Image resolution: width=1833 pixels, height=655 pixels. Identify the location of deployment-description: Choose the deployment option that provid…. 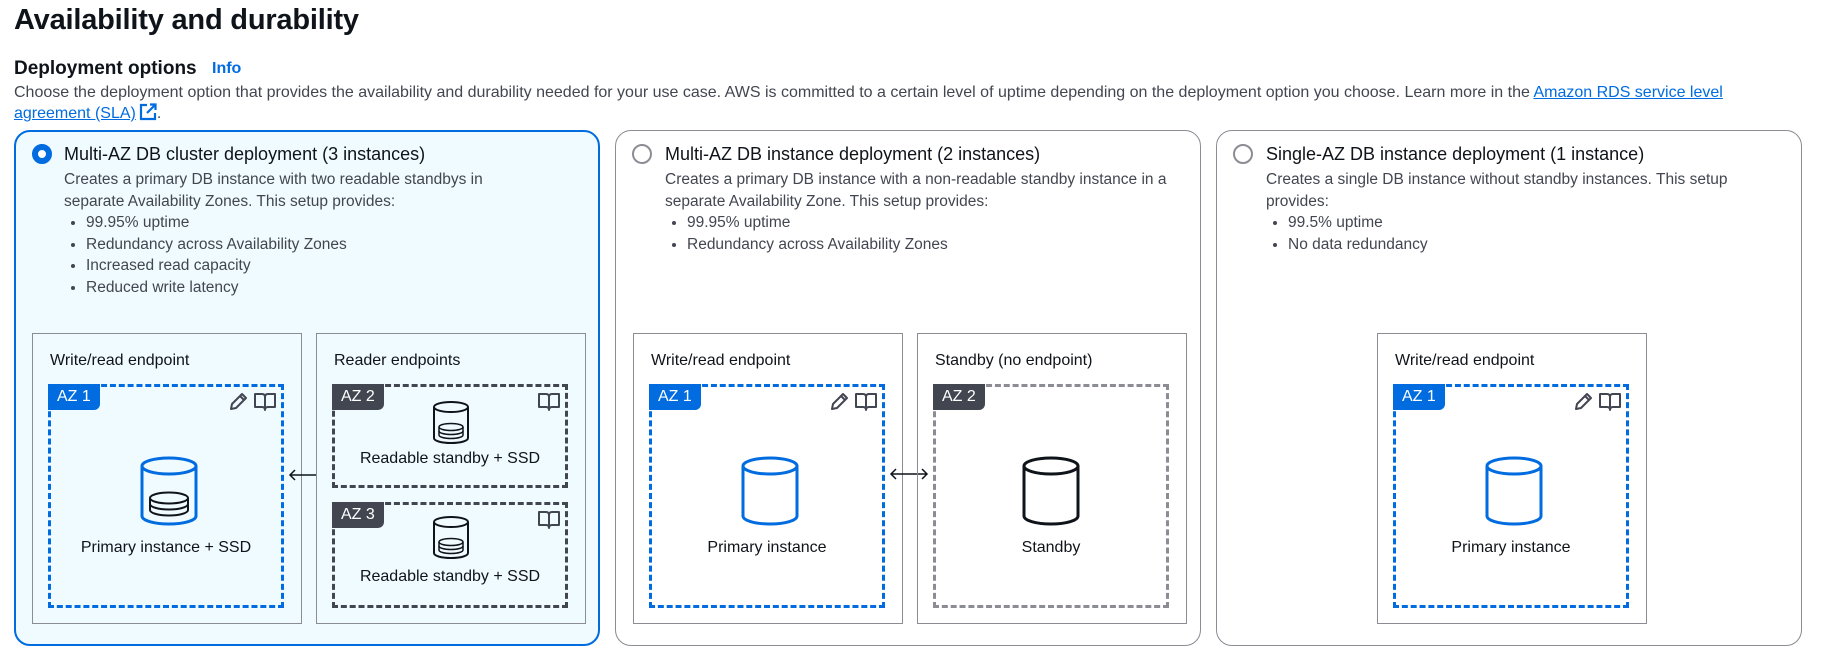
(906, 103).